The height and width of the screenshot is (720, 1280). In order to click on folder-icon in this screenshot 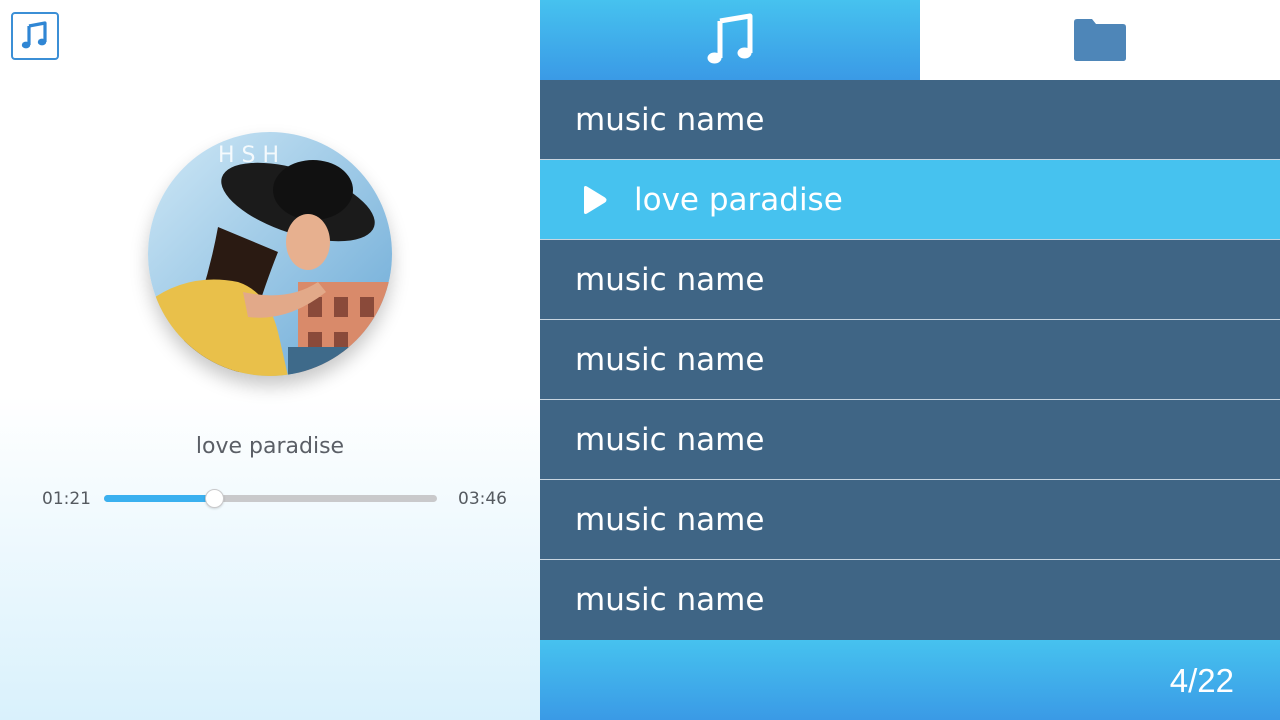, I will do `click(1100, 40)`.